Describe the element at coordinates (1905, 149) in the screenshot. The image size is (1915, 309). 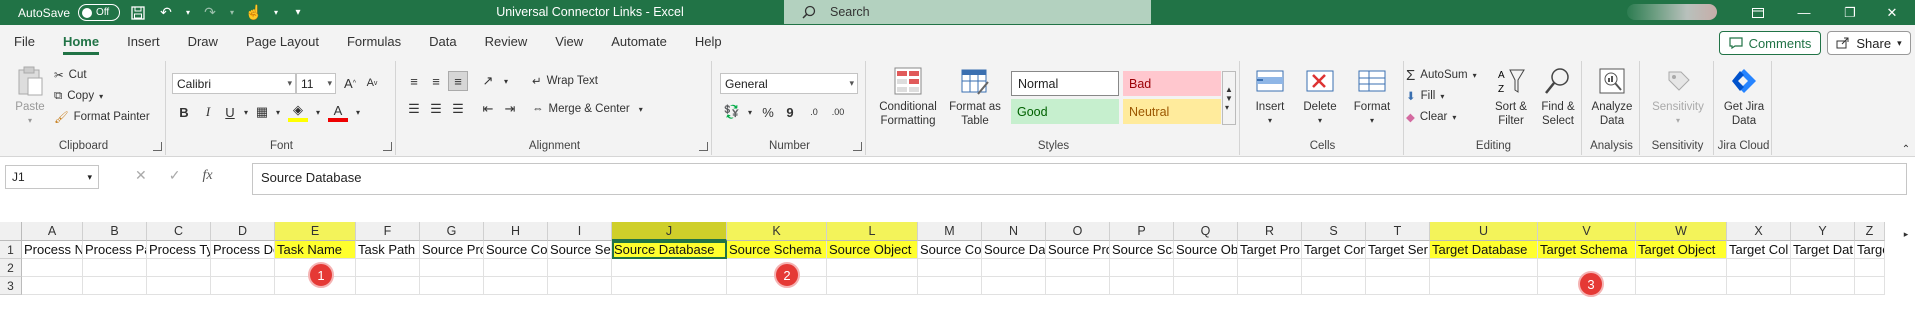
I see `collapse-ribbon-icon: ⌃` at that location.